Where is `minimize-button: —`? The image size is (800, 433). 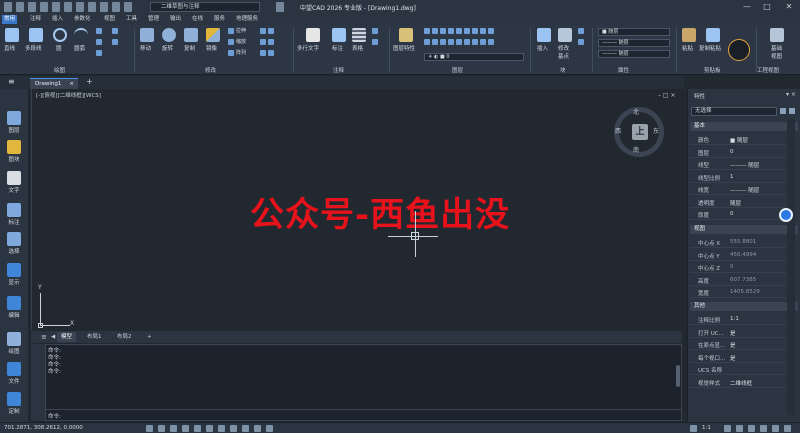 minimize-button: — is located at coordinates (747, 7).